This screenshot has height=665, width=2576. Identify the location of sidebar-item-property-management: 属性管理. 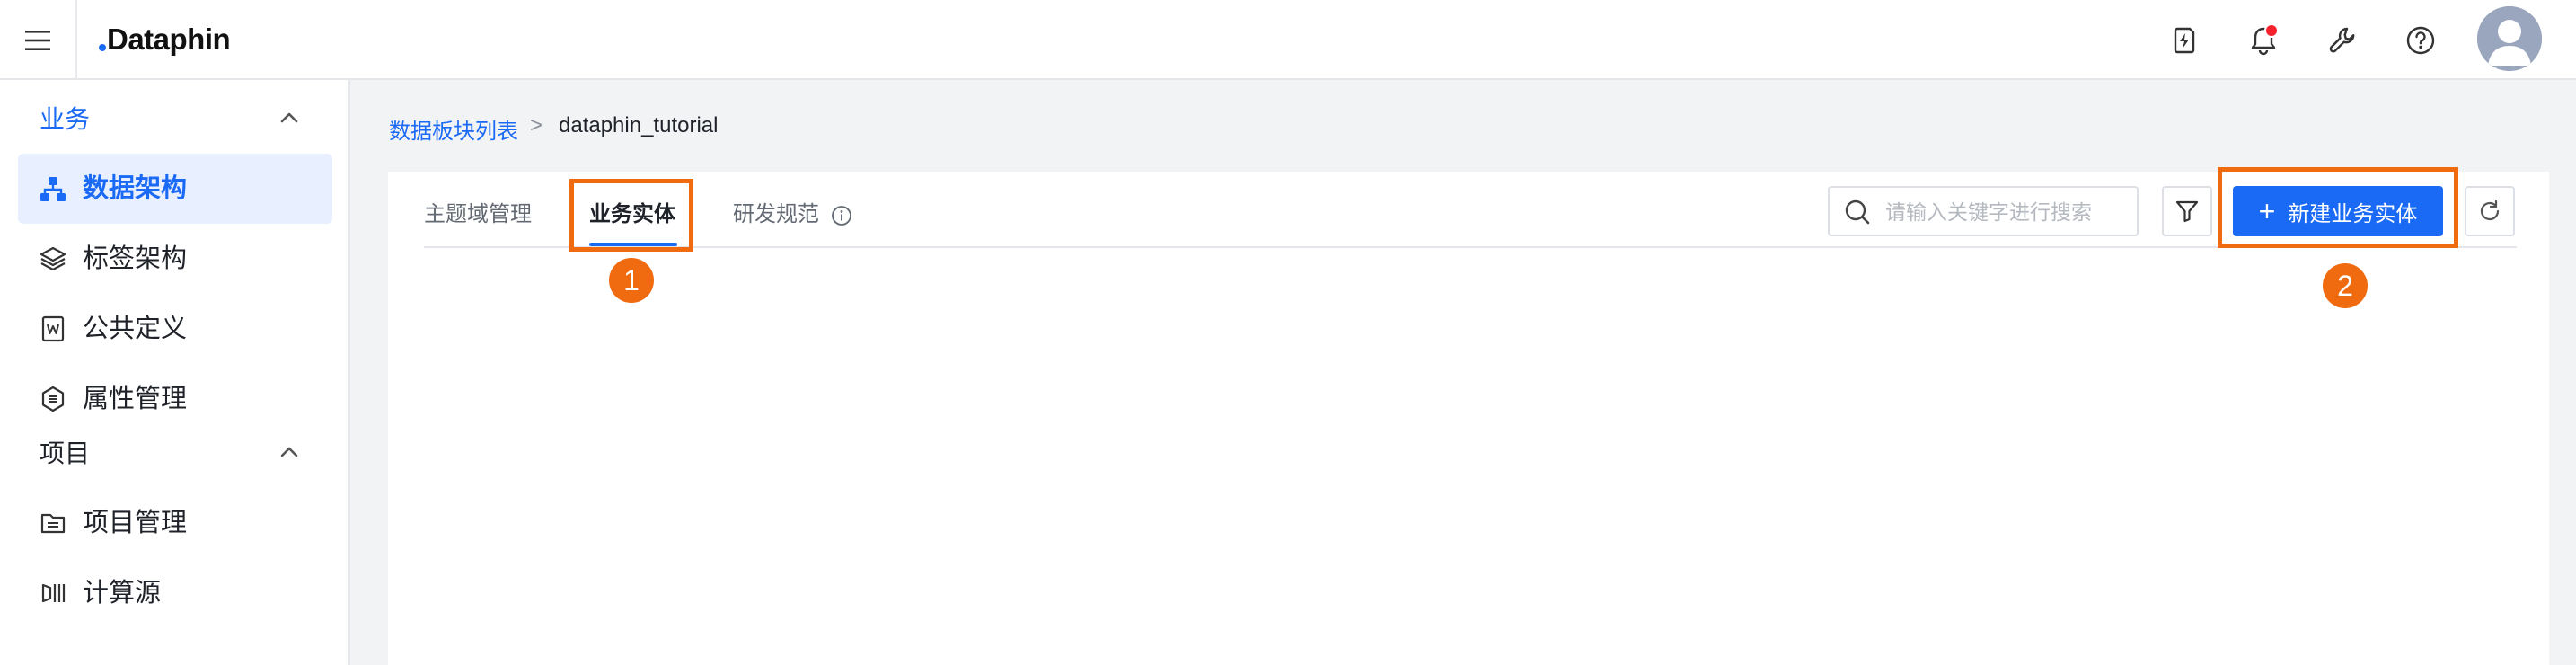
(175, 399).